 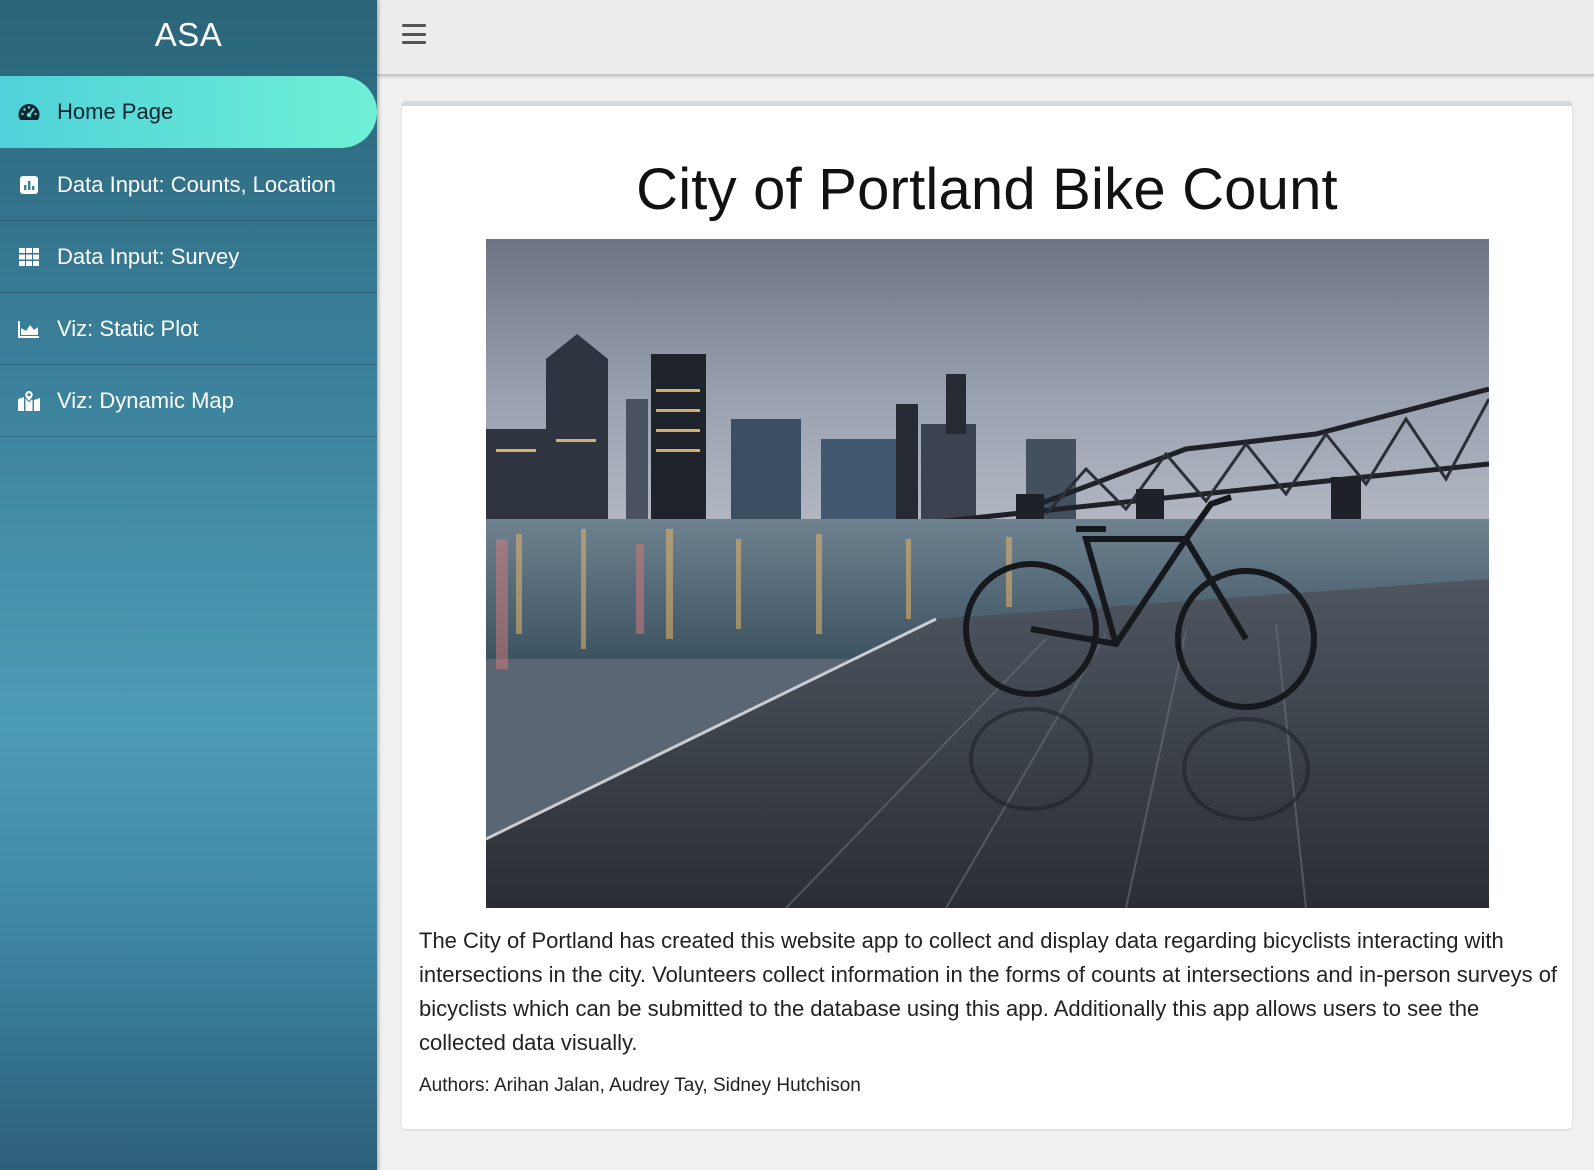 What do you see at coordinates (29, 401) in the screenshot?
I see `map-marked-icon` at bounding box center [29, 401].